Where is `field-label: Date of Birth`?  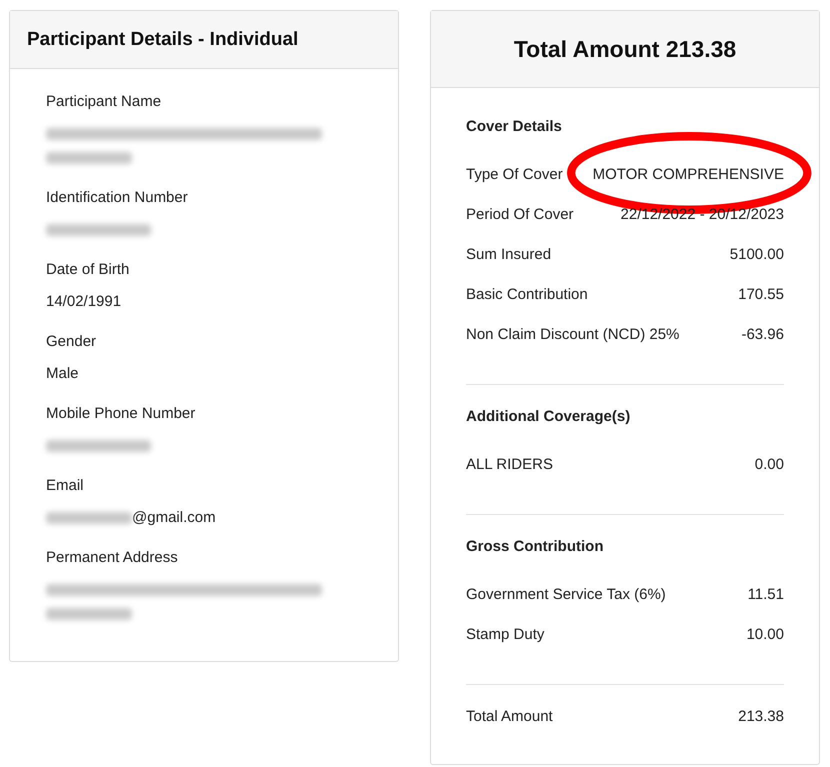
field-label: Date of Birth is located at coordinates (88, 270).